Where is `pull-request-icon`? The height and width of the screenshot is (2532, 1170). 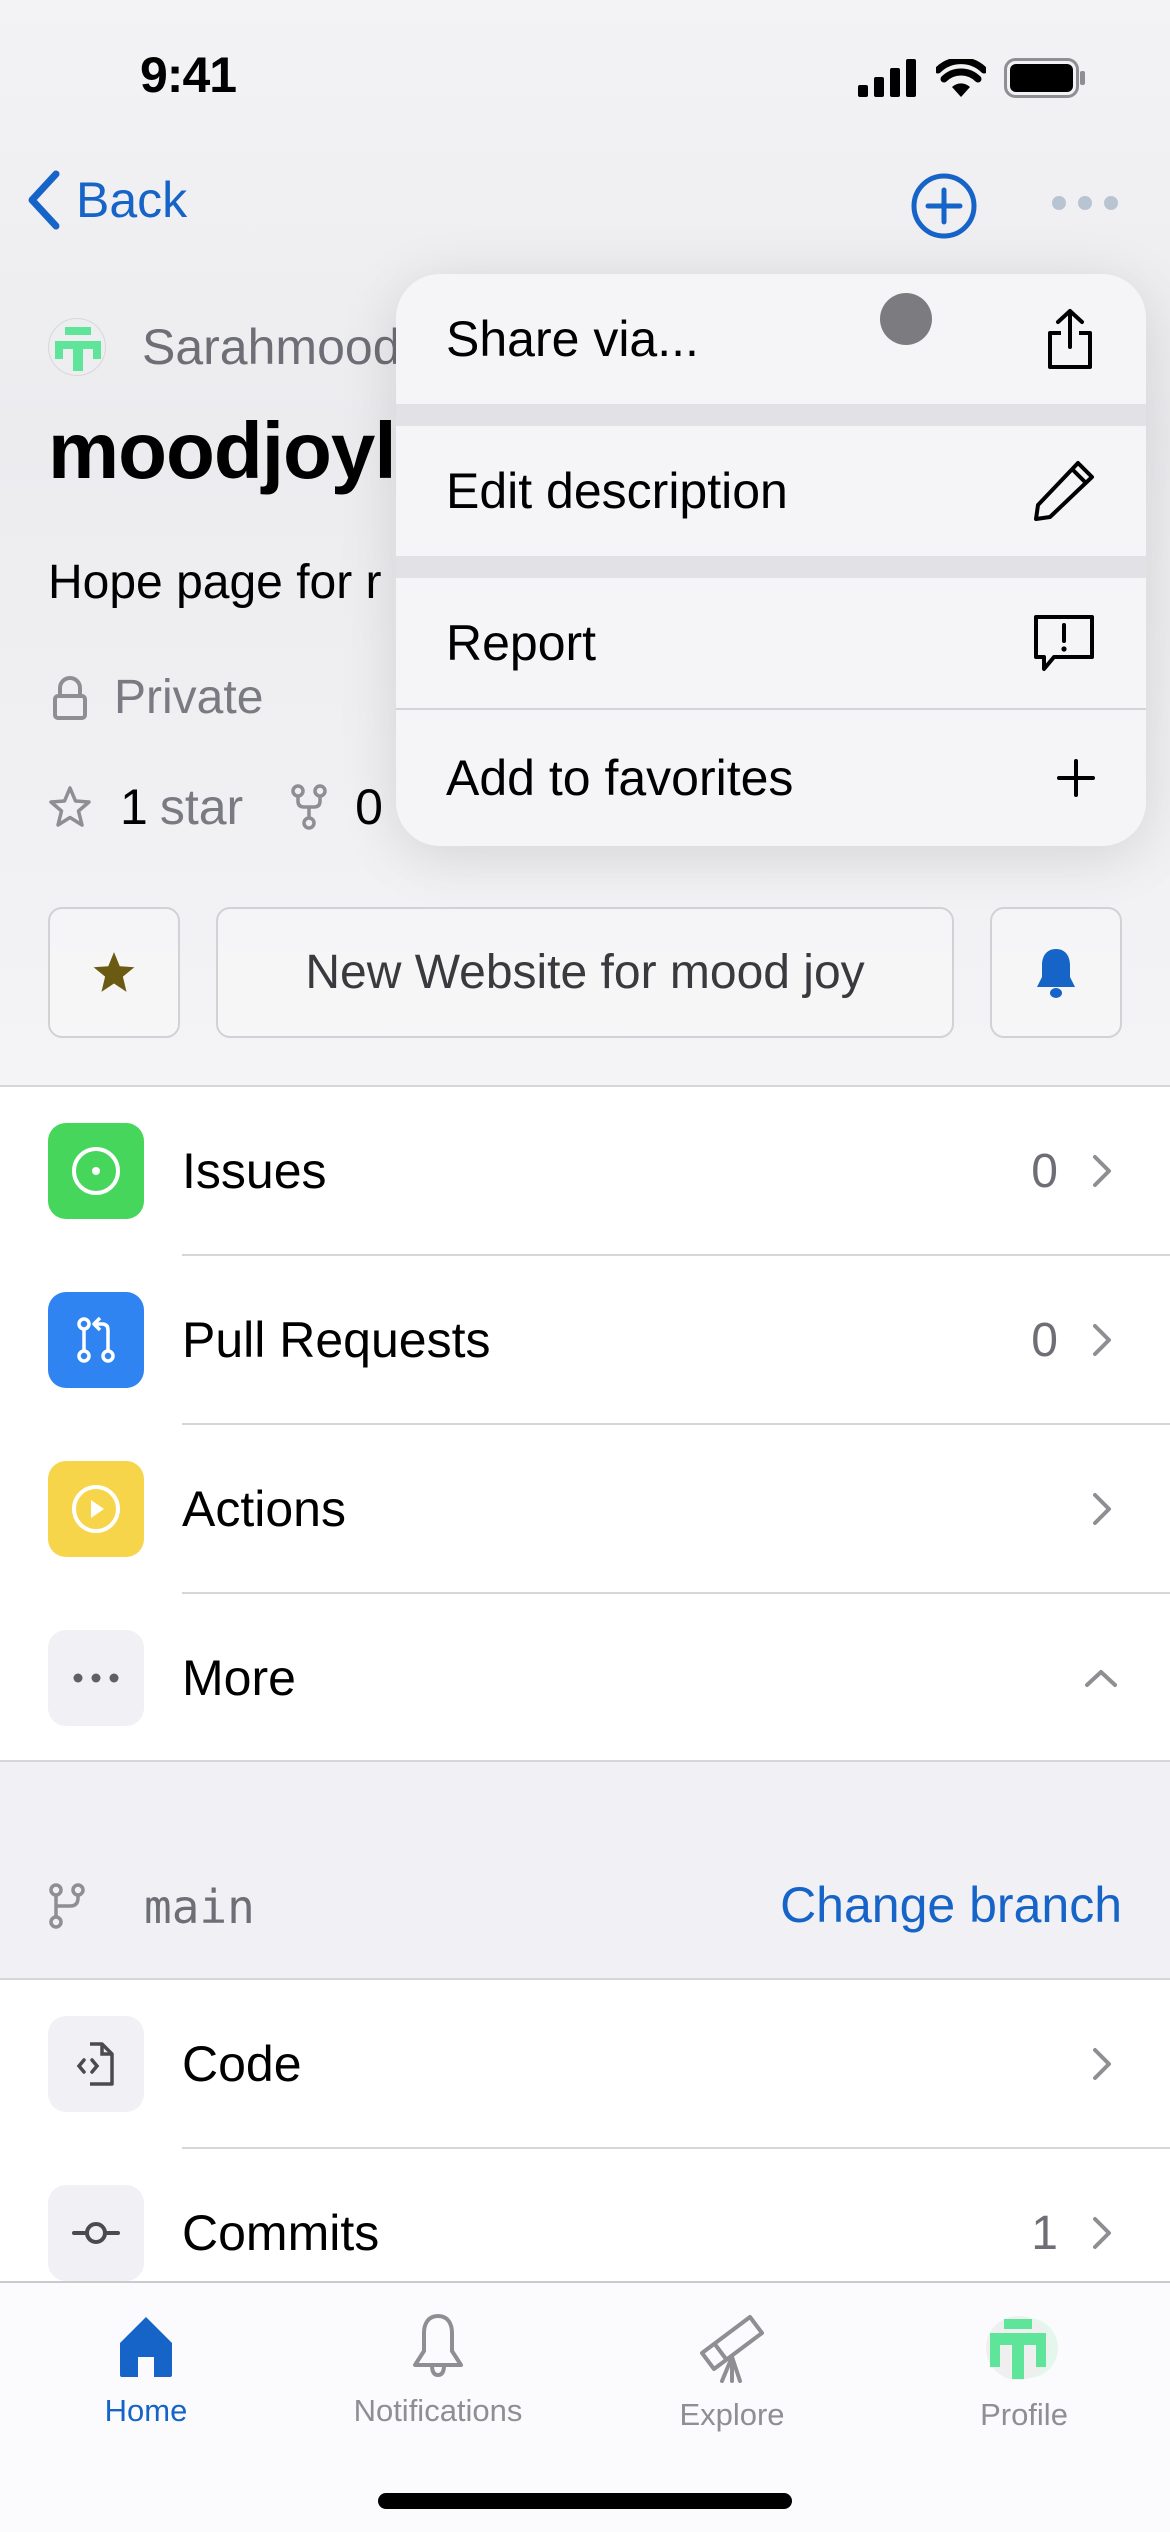
pull-request-icon is located at coordinates (96, 1339).